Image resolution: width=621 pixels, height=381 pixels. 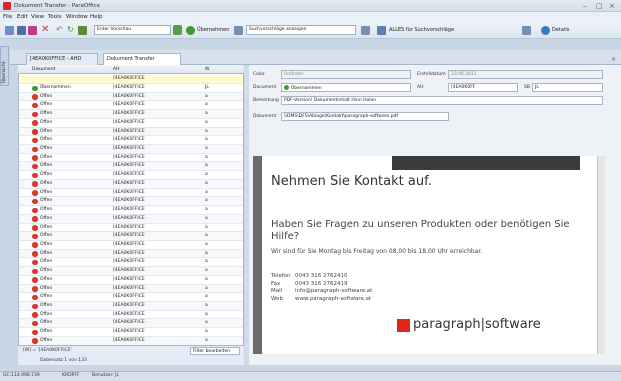 I want to click on find-icon, so click(x=526, y=30).